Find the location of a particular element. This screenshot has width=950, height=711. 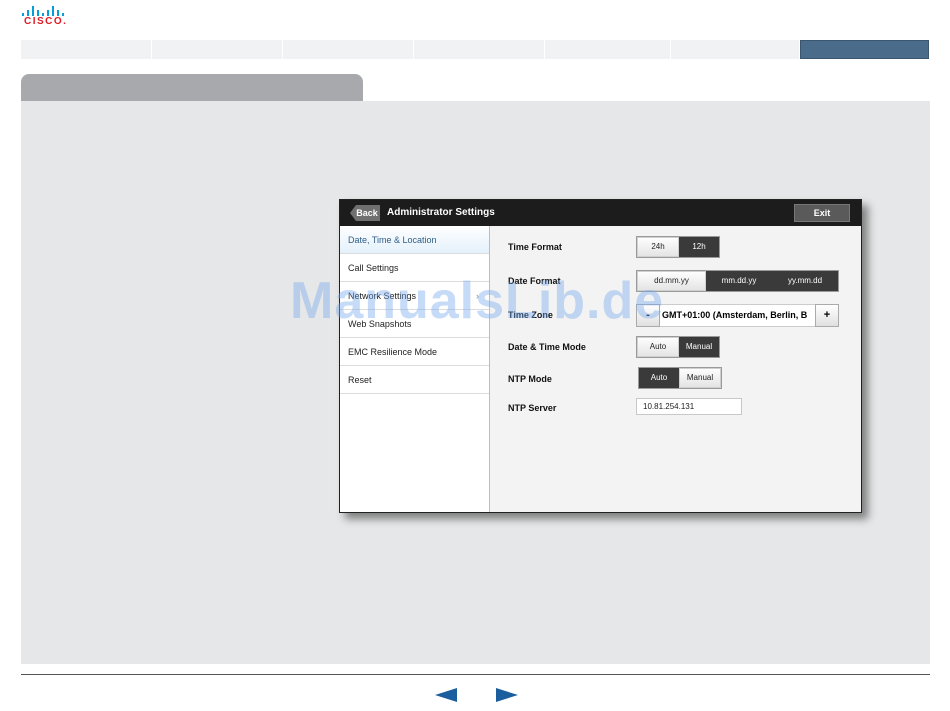

sidebar-item-reset: Reset is located at coordinates (414, 380).